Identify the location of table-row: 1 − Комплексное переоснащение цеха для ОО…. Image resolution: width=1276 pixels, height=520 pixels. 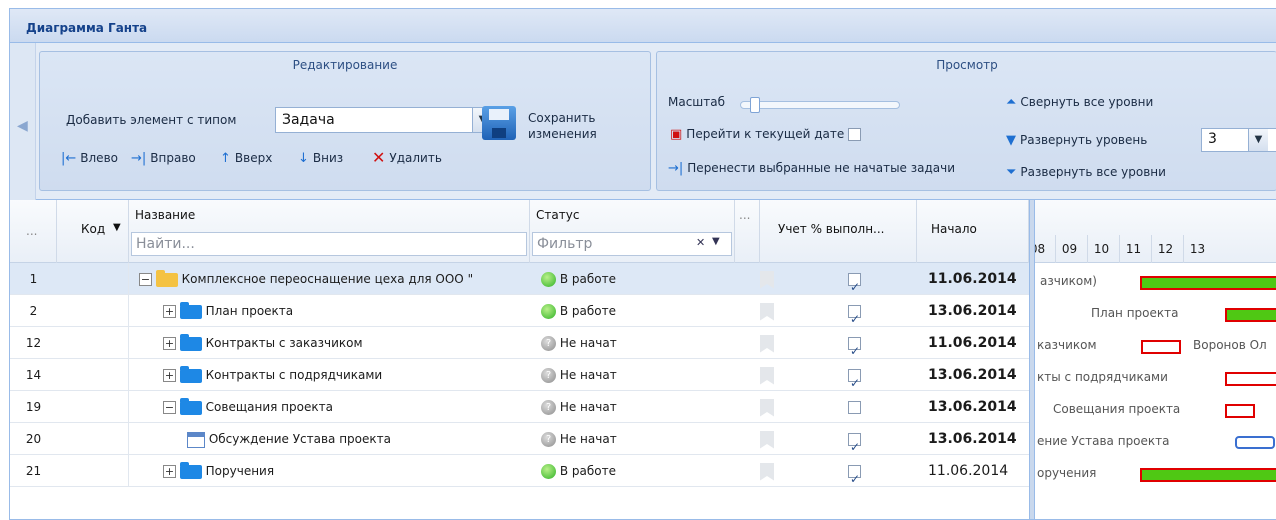
(519, 279).